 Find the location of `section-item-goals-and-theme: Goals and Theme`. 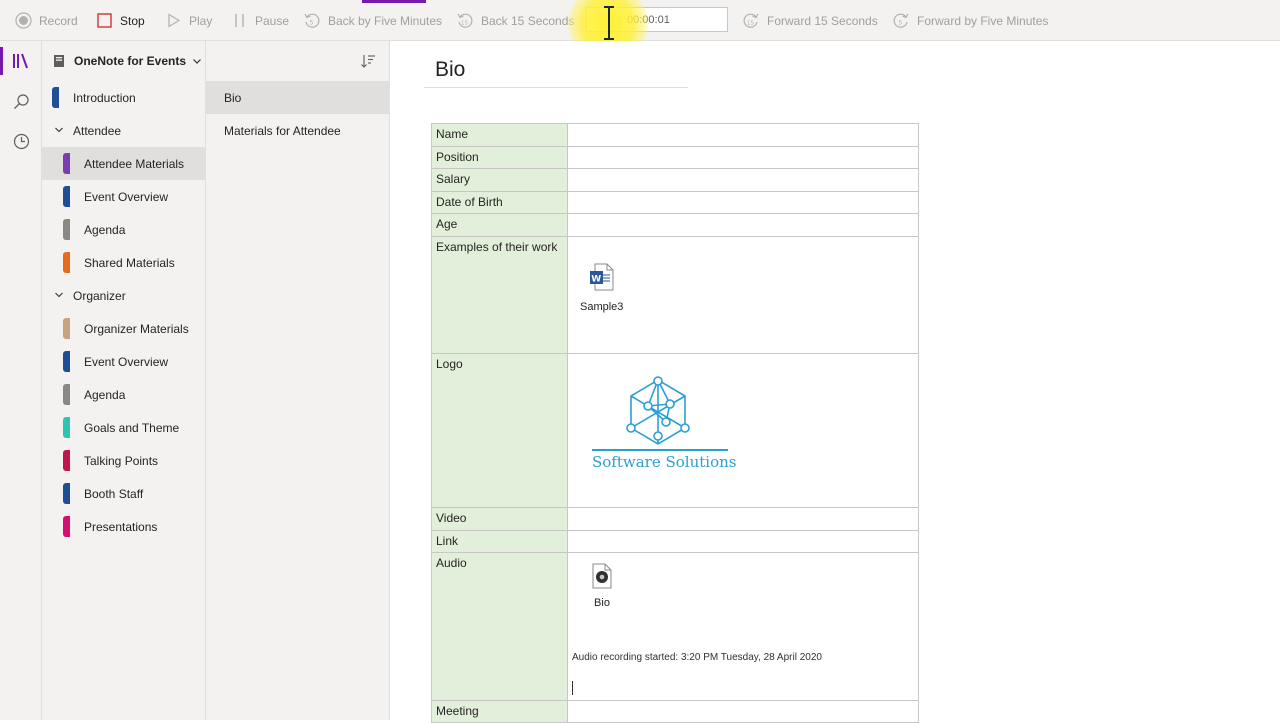

section-item-goals-and-theme: Goals and Theme is located at coordinates (123, 427).